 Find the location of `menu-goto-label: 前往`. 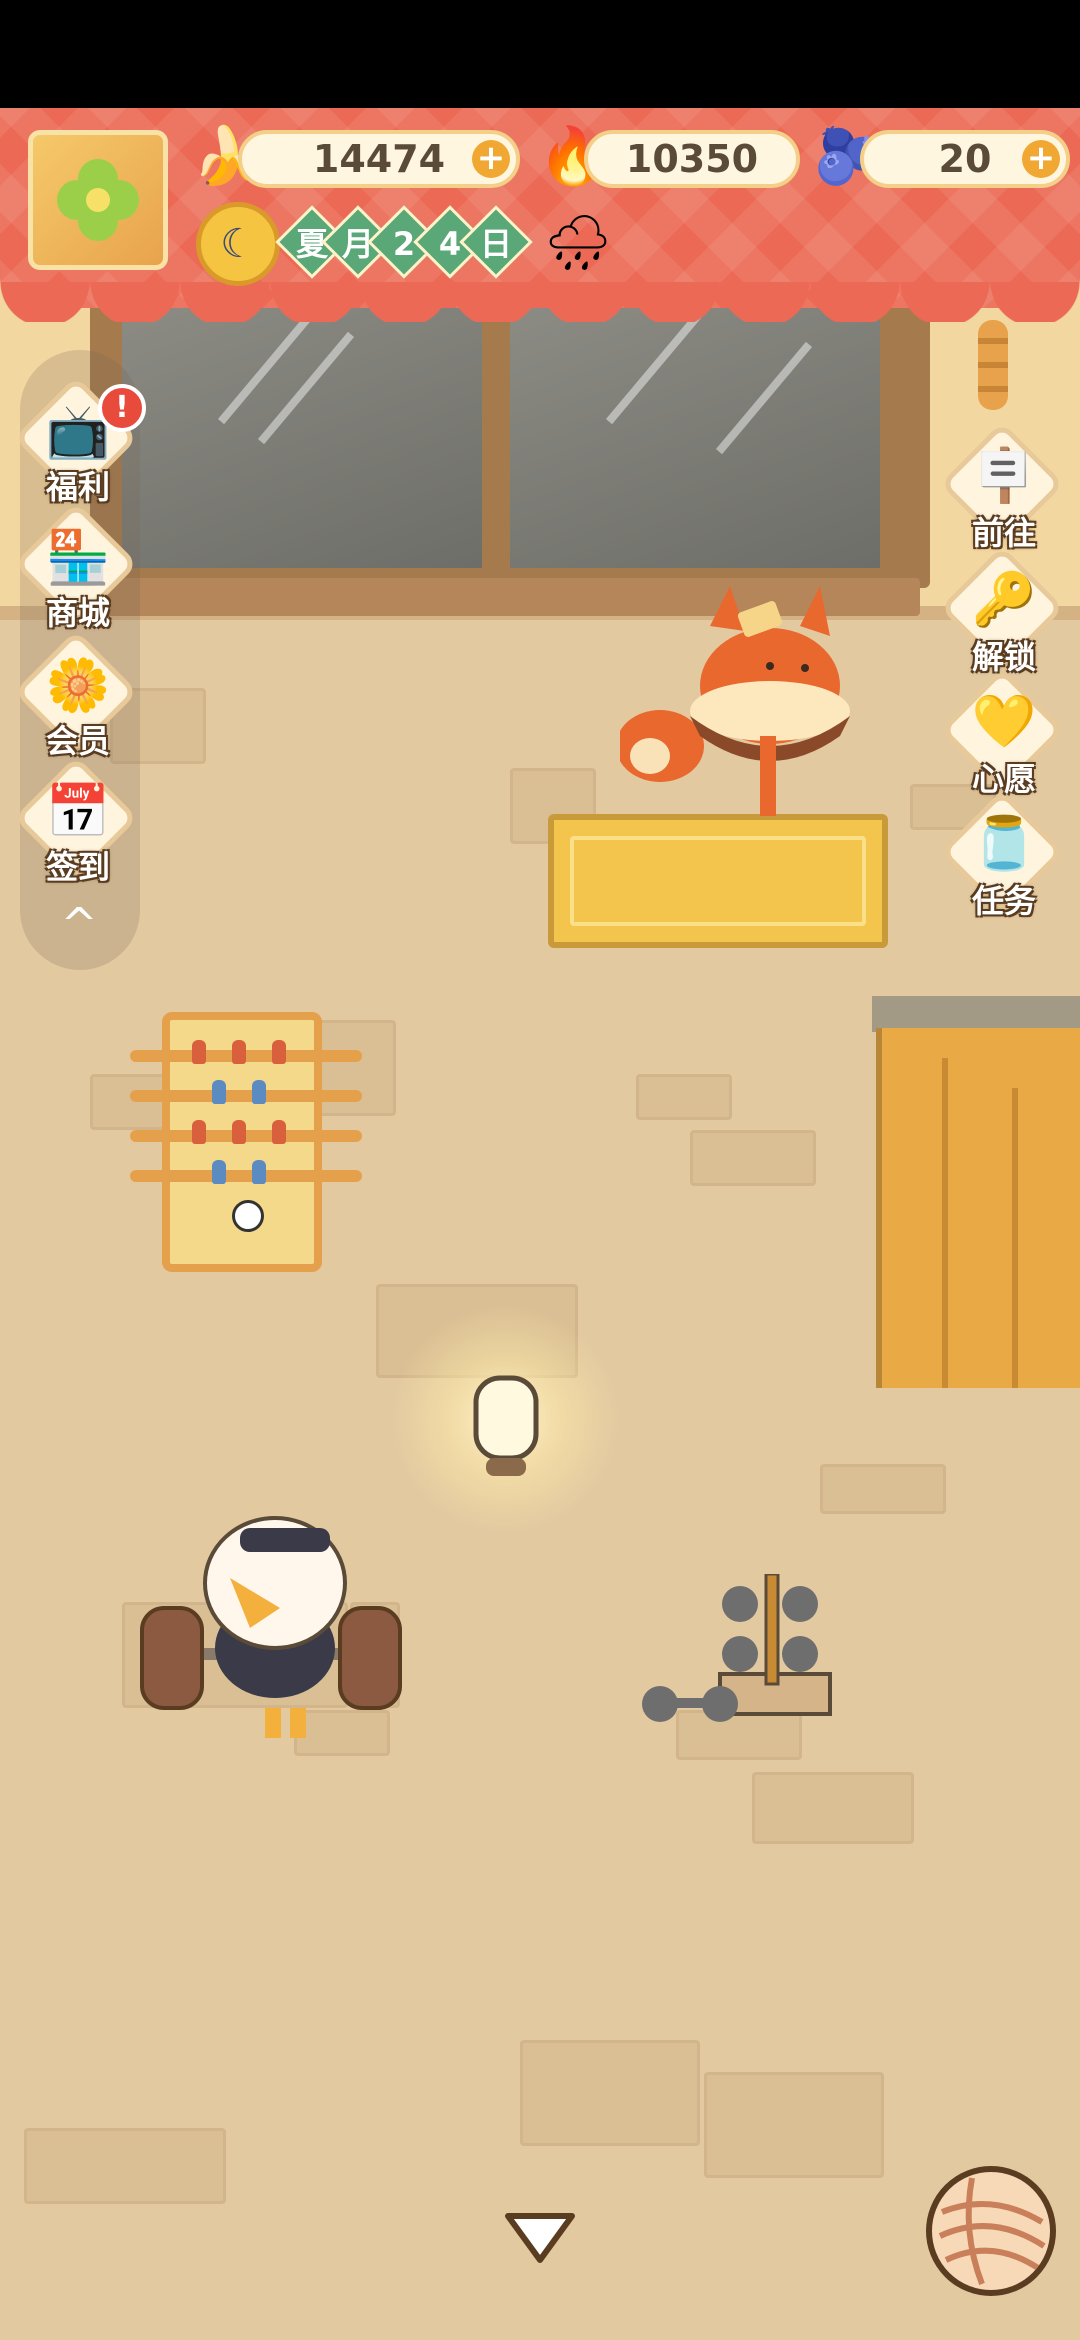

menu-goto-label: 前往 is located at coordinates (1003, 533).